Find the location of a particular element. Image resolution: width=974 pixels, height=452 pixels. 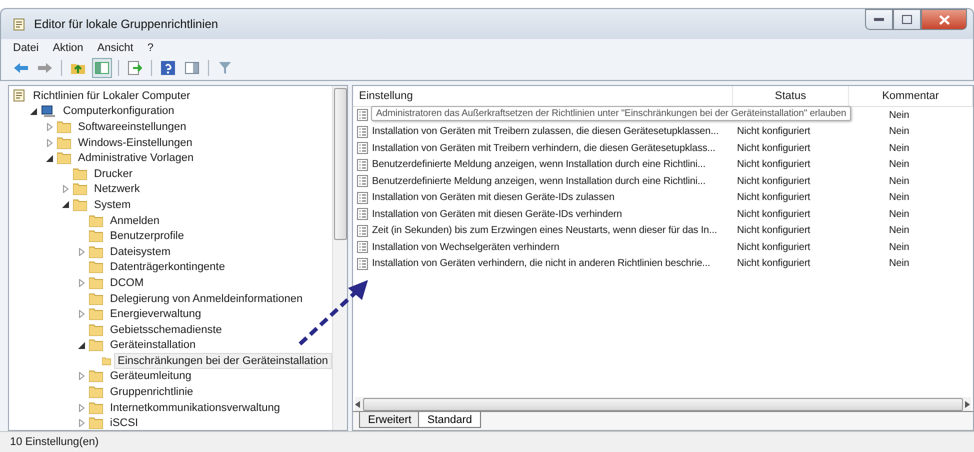

export-icon is located at coordinates (135, 68).